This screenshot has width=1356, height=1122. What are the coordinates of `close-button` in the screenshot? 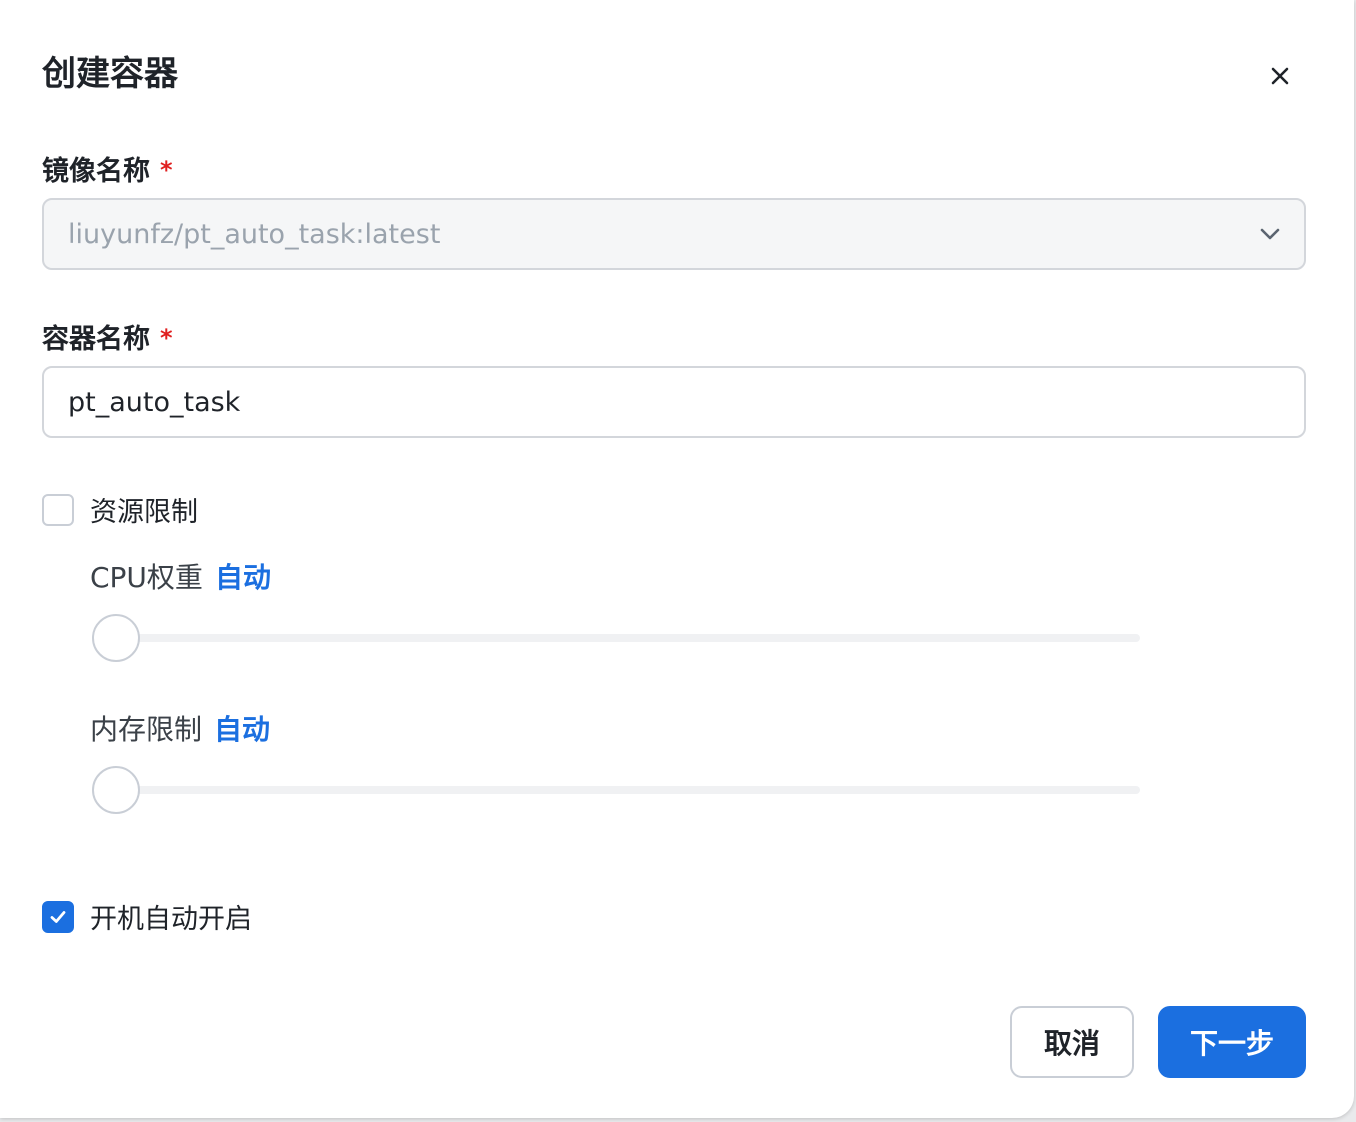 It's located at (1280, 76).